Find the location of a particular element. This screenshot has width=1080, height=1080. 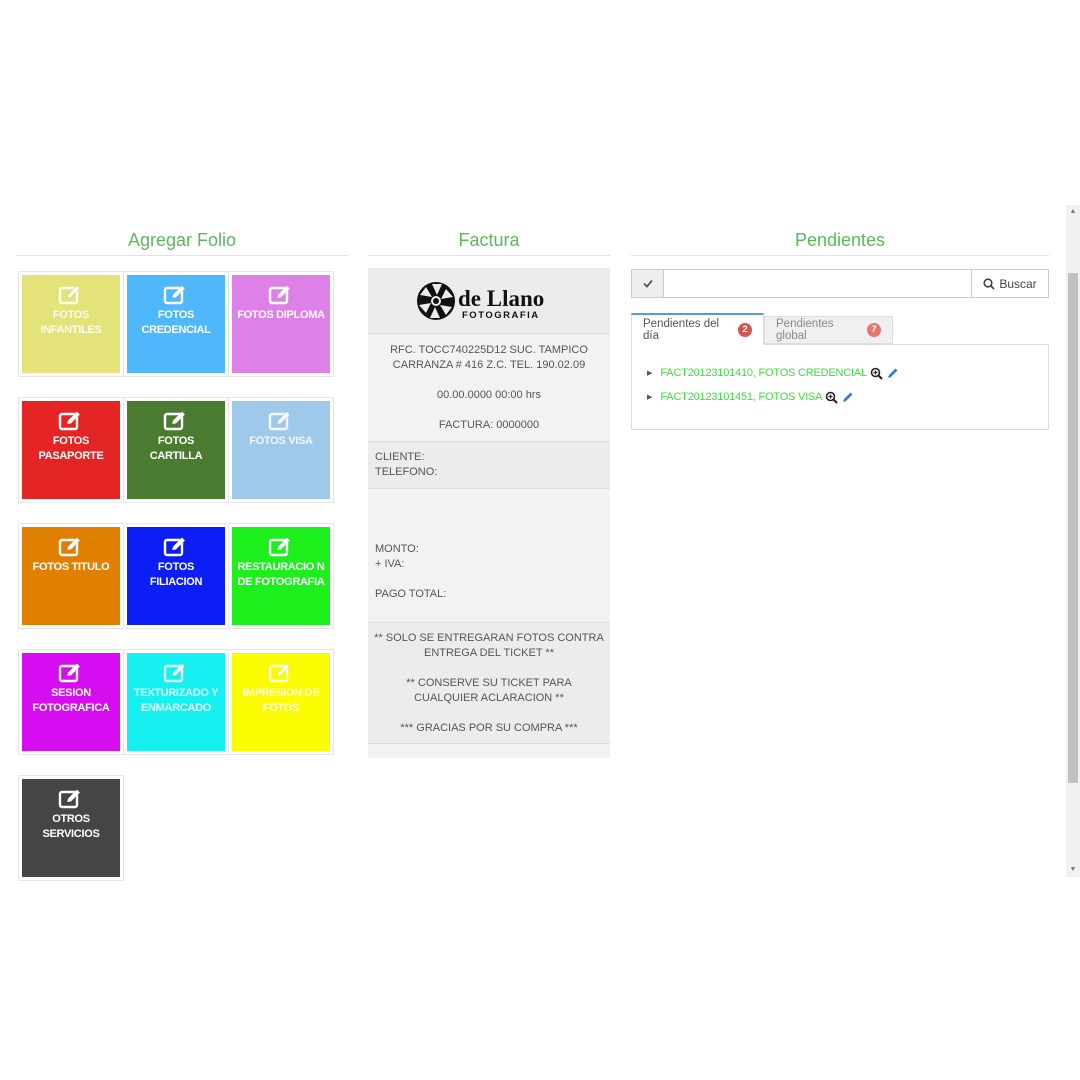

page-scrollbar: ▲ ▼ is located at coordinates (1073, 541).